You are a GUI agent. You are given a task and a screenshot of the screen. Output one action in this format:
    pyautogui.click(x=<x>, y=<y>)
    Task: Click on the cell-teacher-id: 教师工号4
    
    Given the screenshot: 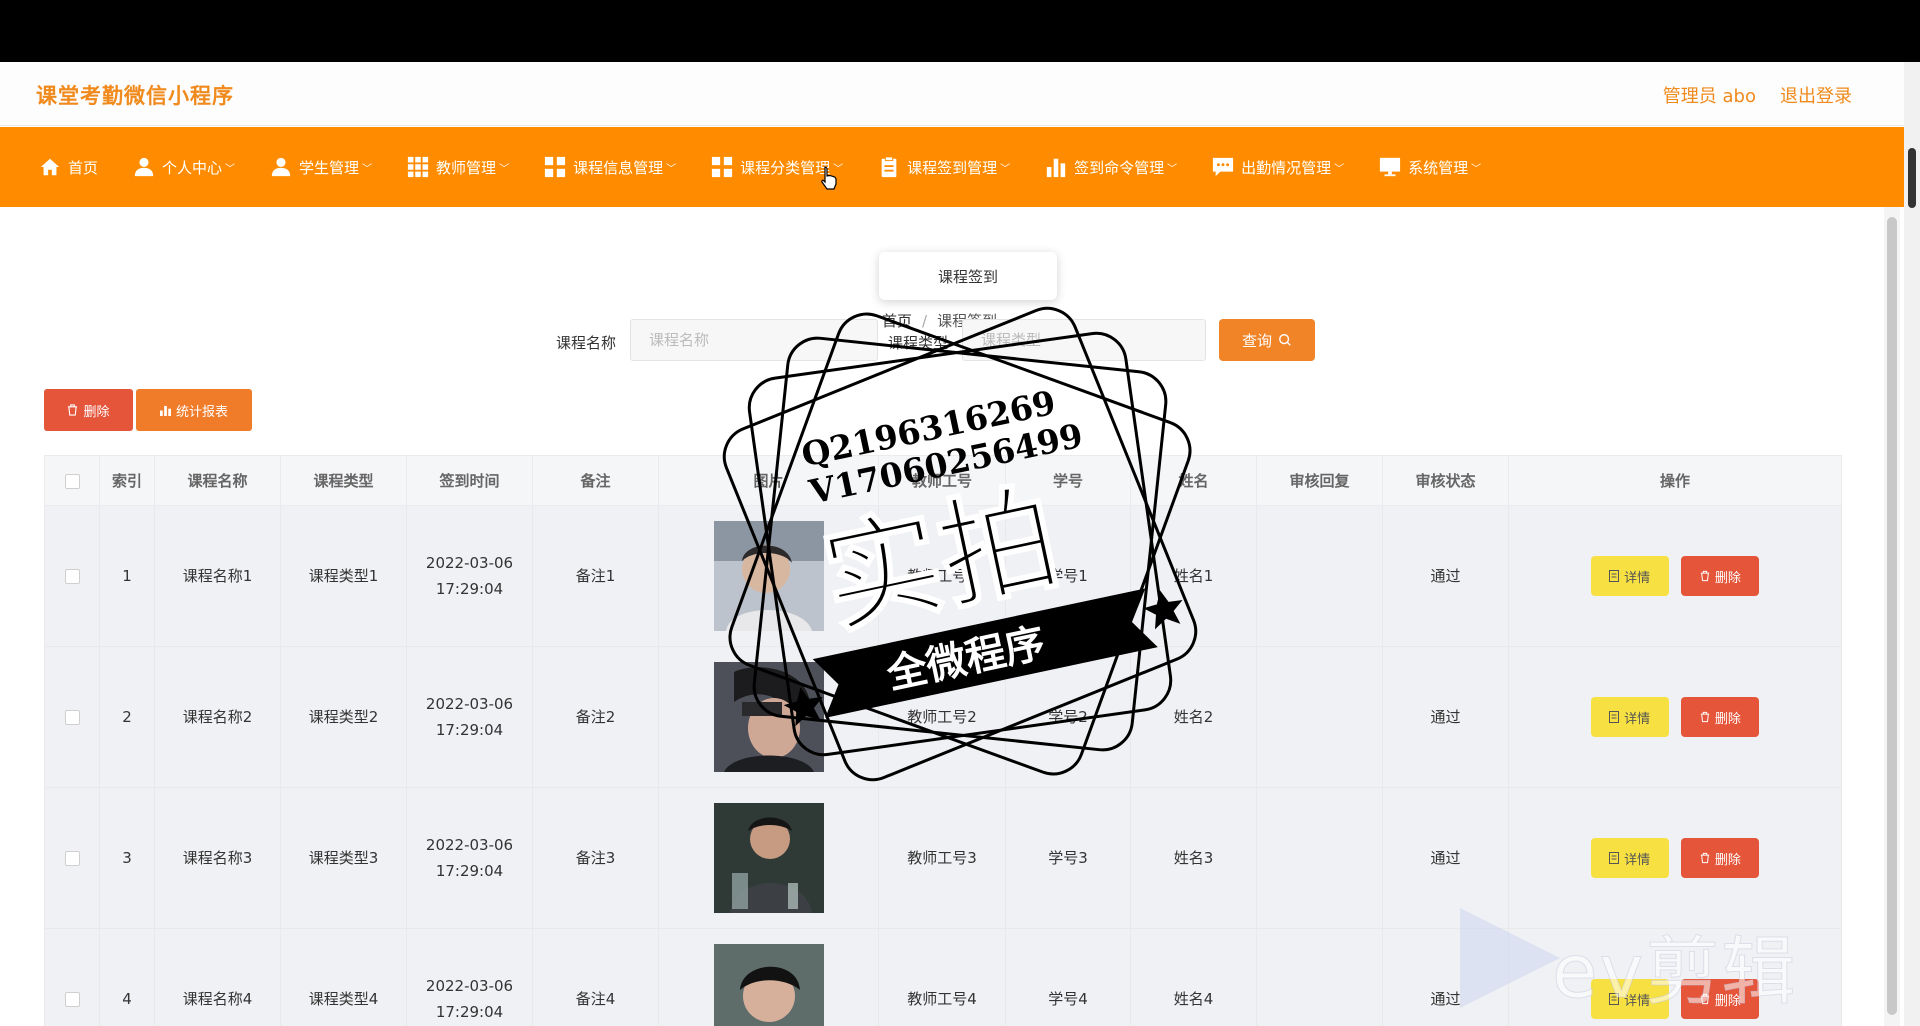 What is the action you would take?
    pyautogui.click(x=942, y=977)
    